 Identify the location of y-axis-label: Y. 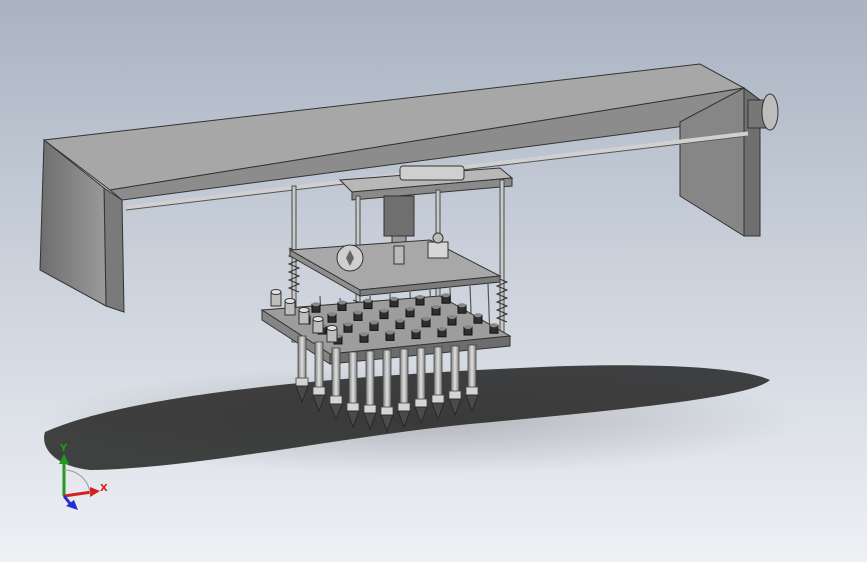
(64, 448).